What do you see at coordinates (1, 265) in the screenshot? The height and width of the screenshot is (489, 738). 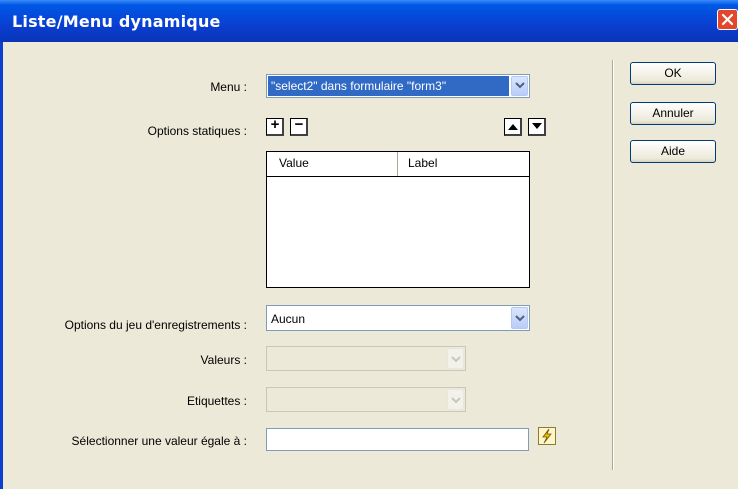 I see `window-border` at bounding box center [1, 265].